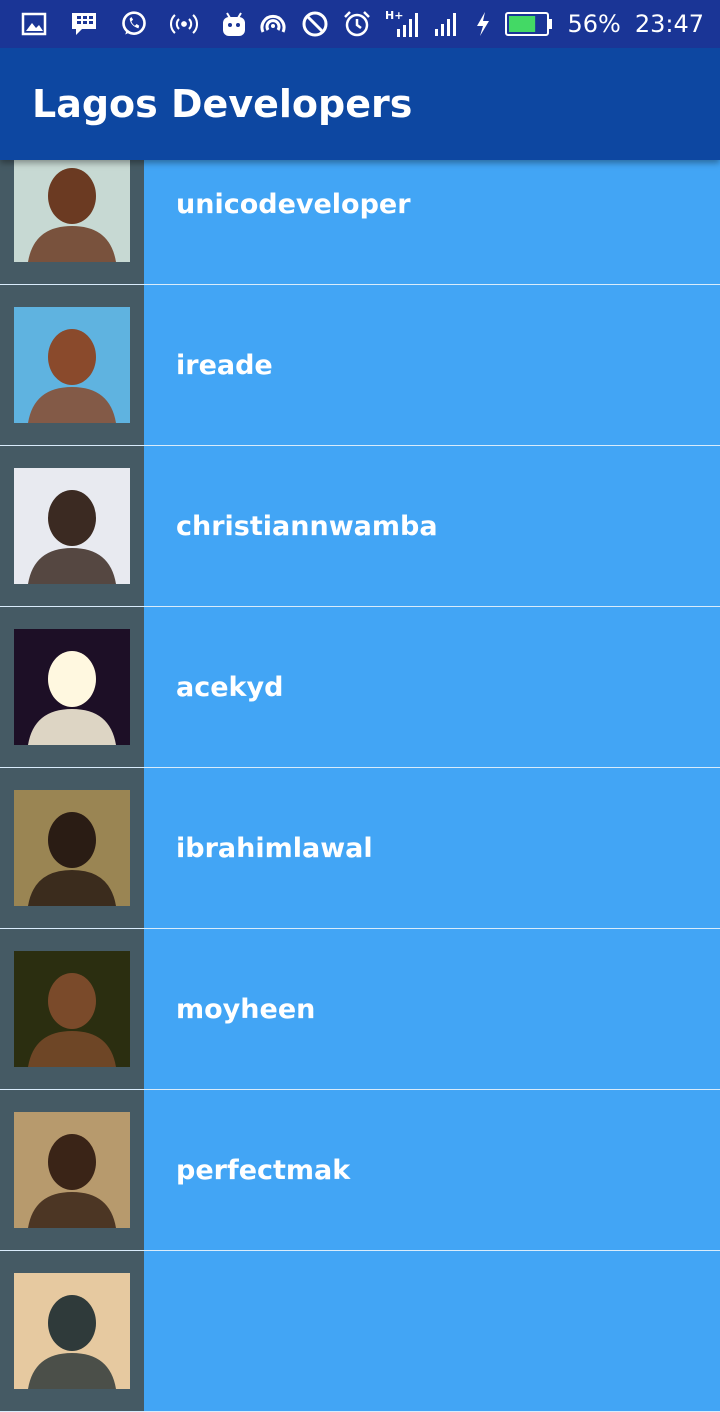 This screenshot has width=720, height=1412. Describe the element at coordinates (394, 15) in the screenshot. I see `svg-text: H+` at that location.